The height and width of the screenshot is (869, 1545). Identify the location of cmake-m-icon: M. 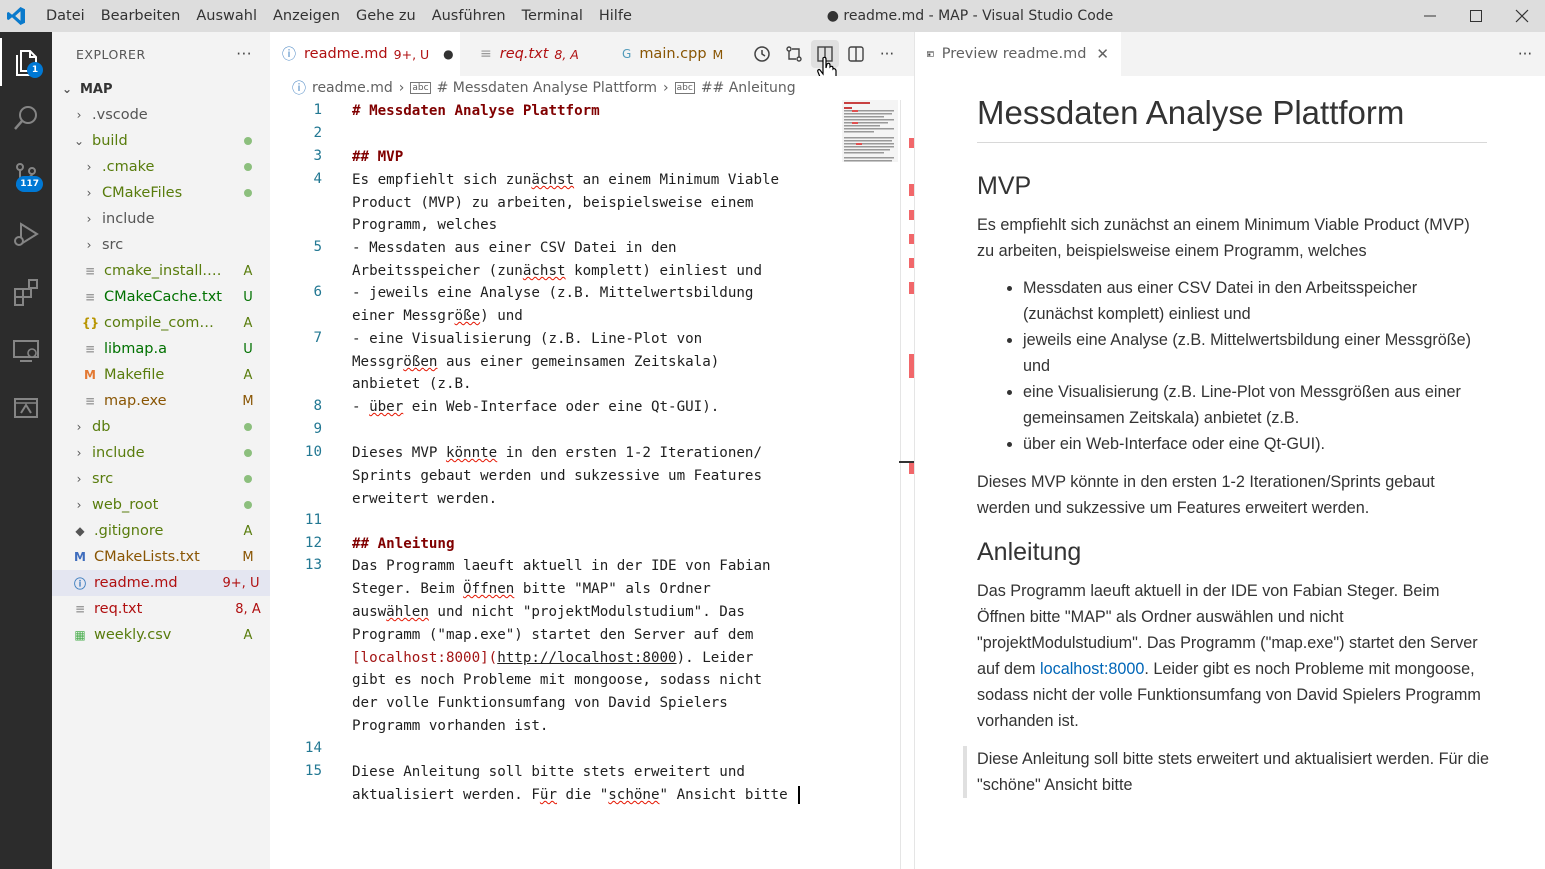
(80, 557).